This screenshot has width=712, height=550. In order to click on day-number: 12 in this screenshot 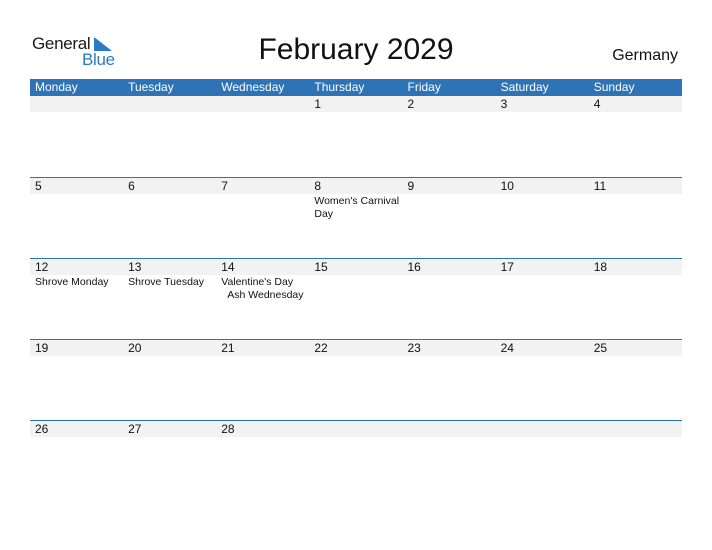, I will do `click(42, 267)`.